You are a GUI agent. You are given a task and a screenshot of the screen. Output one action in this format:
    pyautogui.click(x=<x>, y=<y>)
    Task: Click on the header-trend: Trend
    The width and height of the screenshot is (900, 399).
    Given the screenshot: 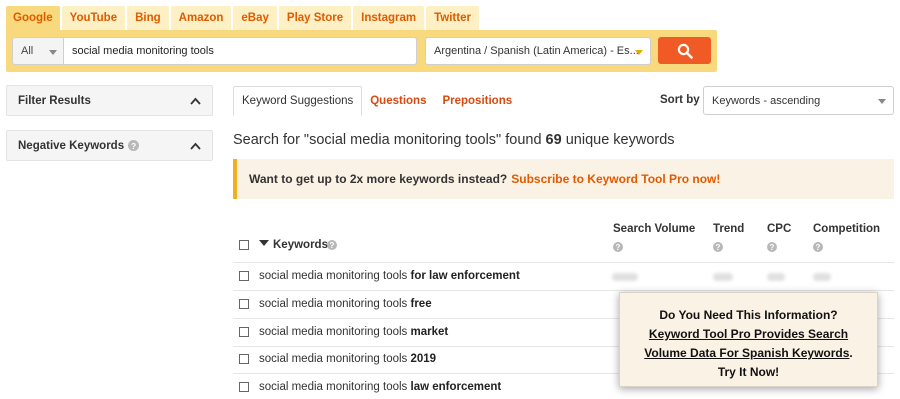 What is the action you would take?
    pyautogui.click(x=728, y=229)
    